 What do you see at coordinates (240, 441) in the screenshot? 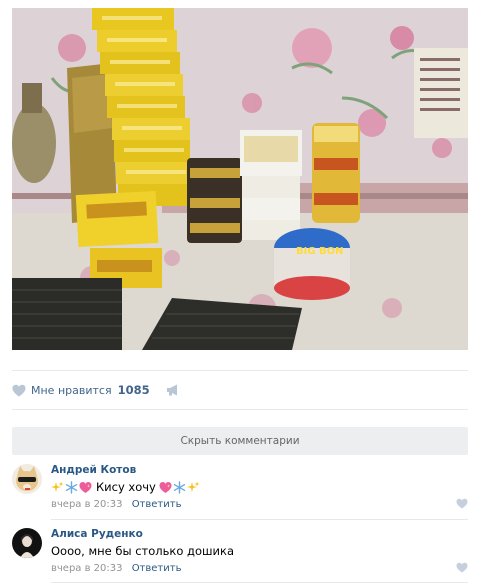
I see `hide-comments-button: Скрыть комментарии` at bounding box center [240, 441].